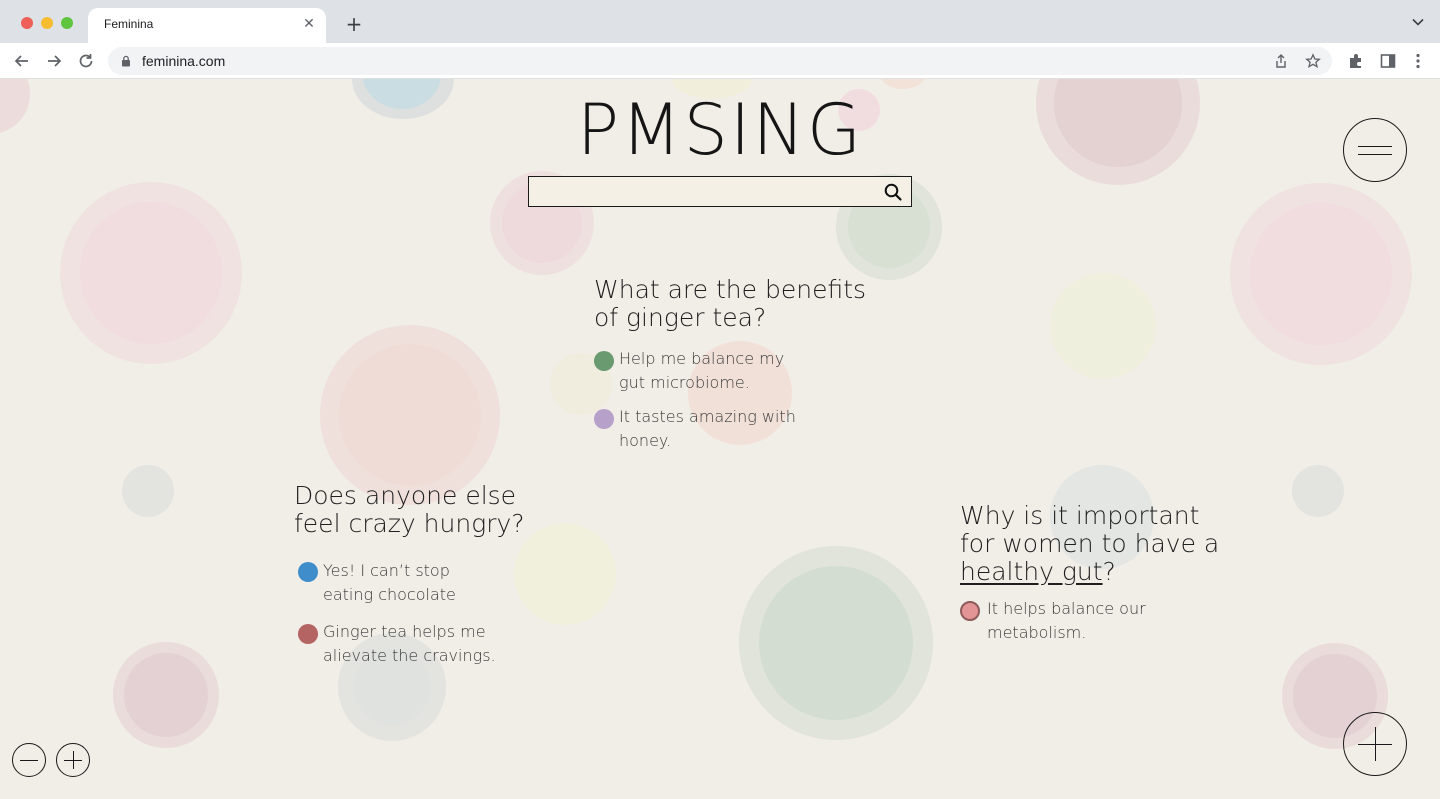  What do you see at coordinates (308, 572) in the screenshot?
I see `blue-answer-dot` at bounding box center [308, 572].